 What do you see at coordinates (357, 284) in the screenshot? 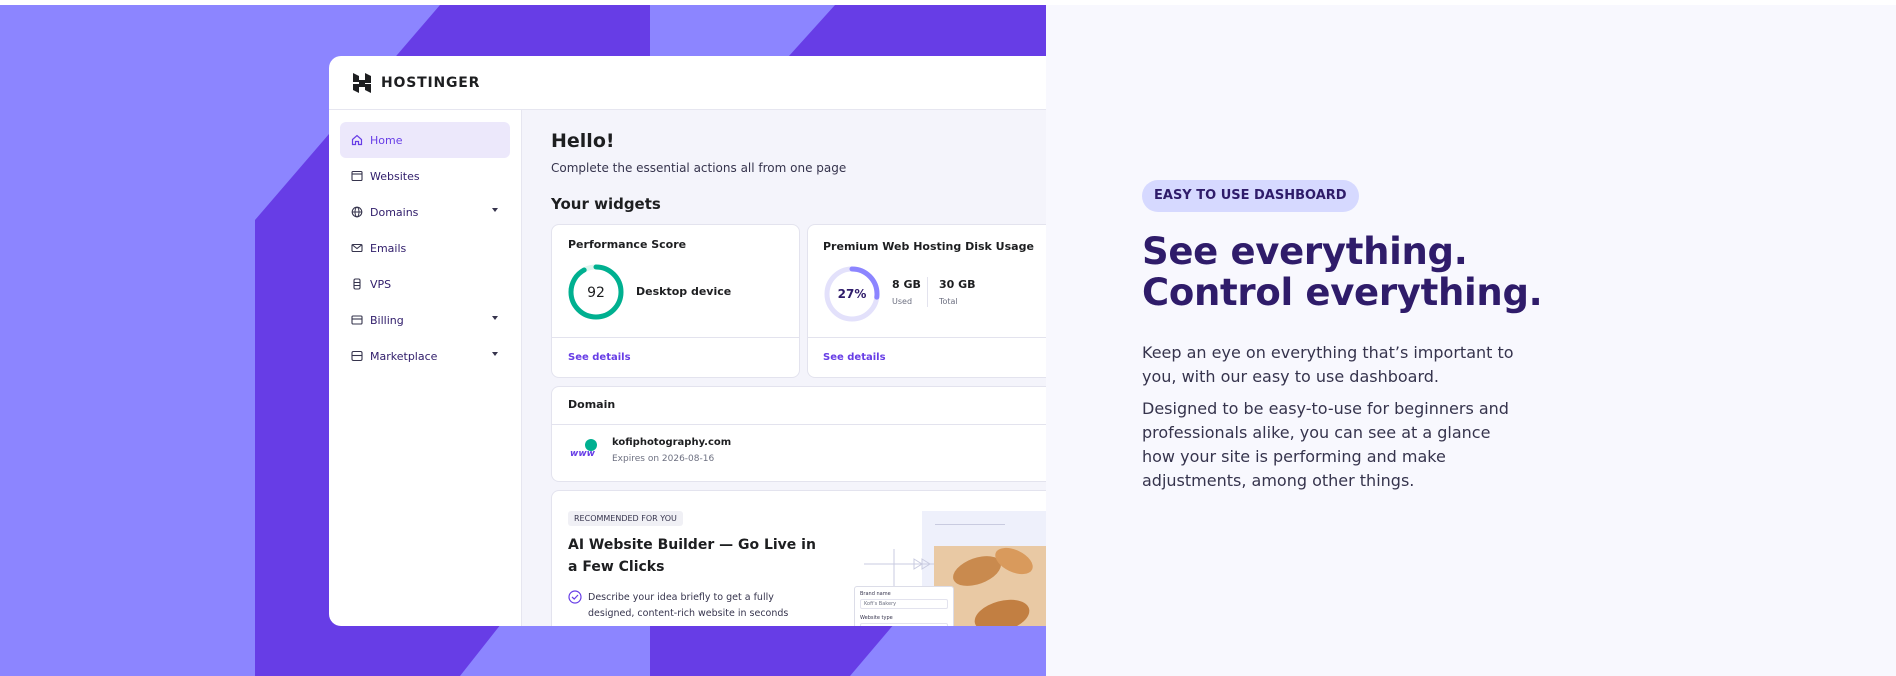
I see `server-icon` at bounding box center [357, 284].